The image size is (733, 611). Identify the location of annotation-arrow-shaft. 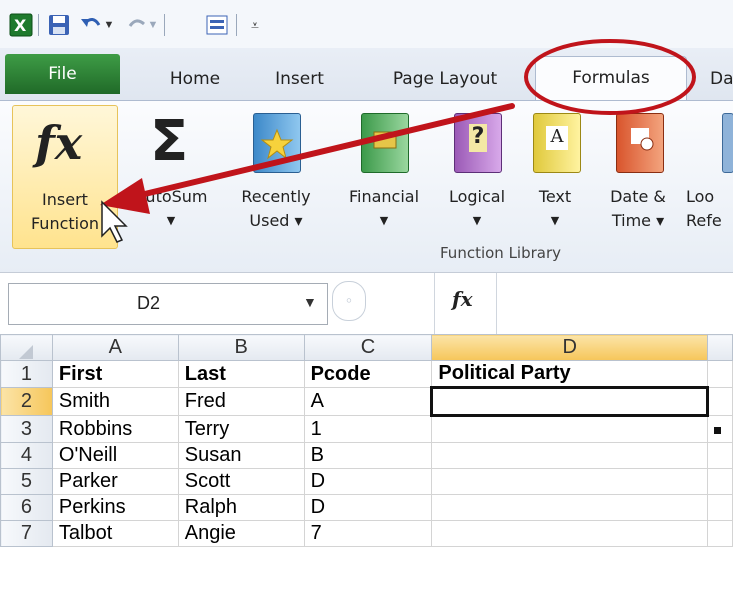
(320, 152).